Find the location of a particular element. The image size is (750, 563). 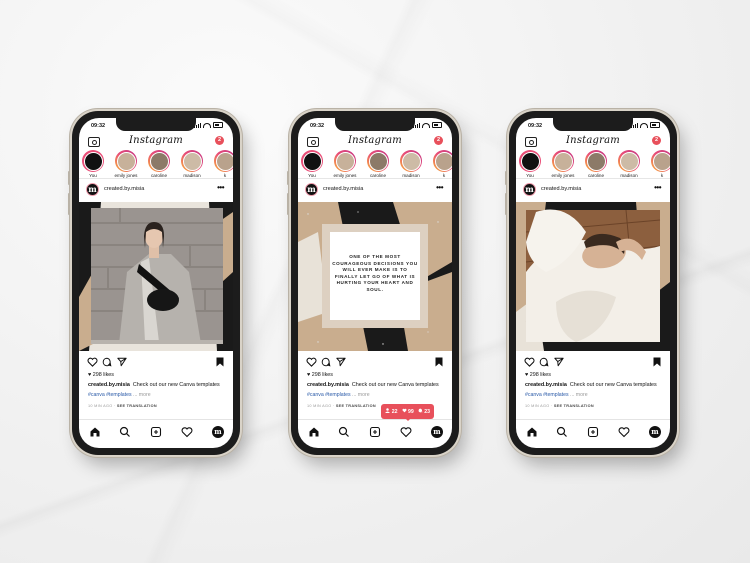

post-image-portrait is located at coordinates (593, 276).